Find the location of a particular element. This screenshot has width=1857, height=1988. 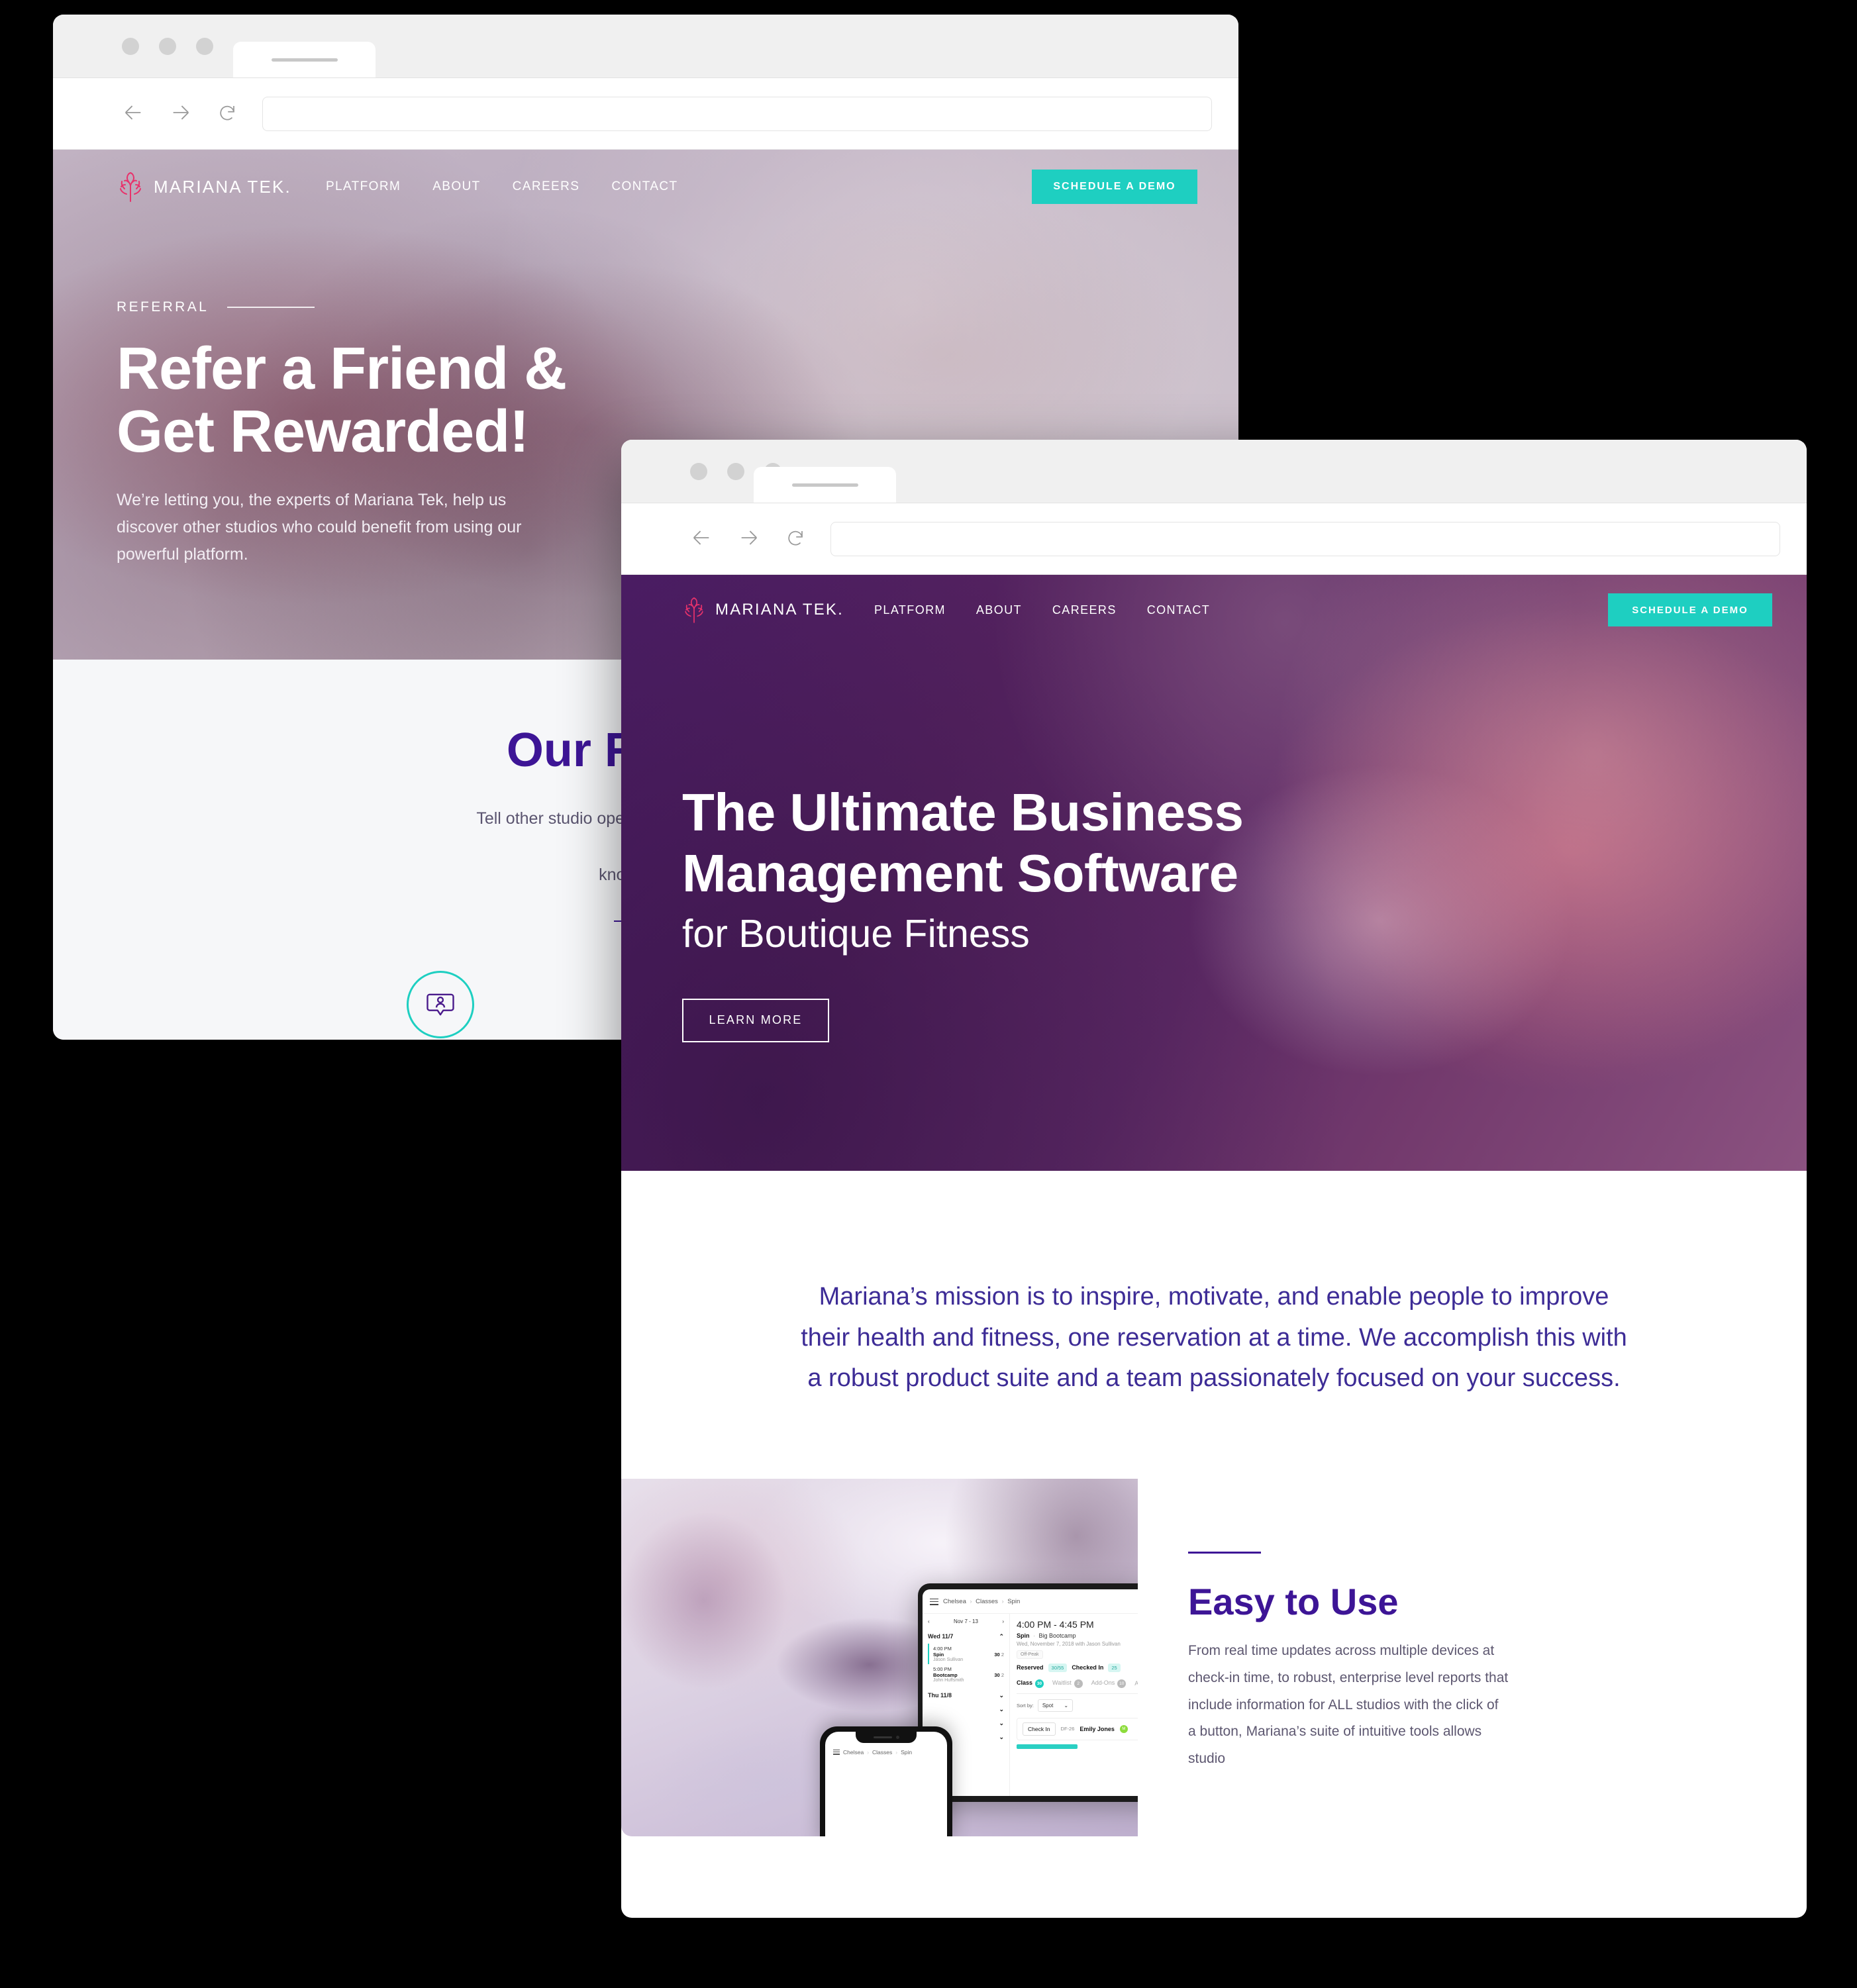

class-slot-name: Bootcamp is located at coordinates (945, 1674).